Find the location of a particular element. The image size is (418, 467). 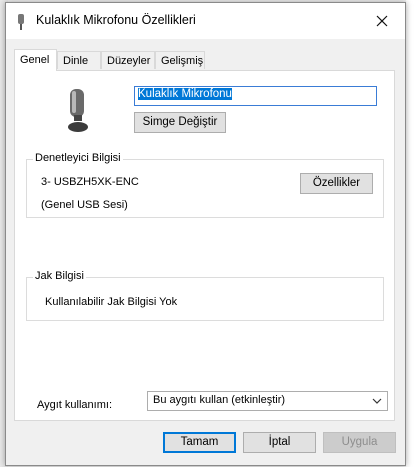

device-usage-select: Bu aygıtı kullan (etkinleştir) is located at coordinates (267, 401).